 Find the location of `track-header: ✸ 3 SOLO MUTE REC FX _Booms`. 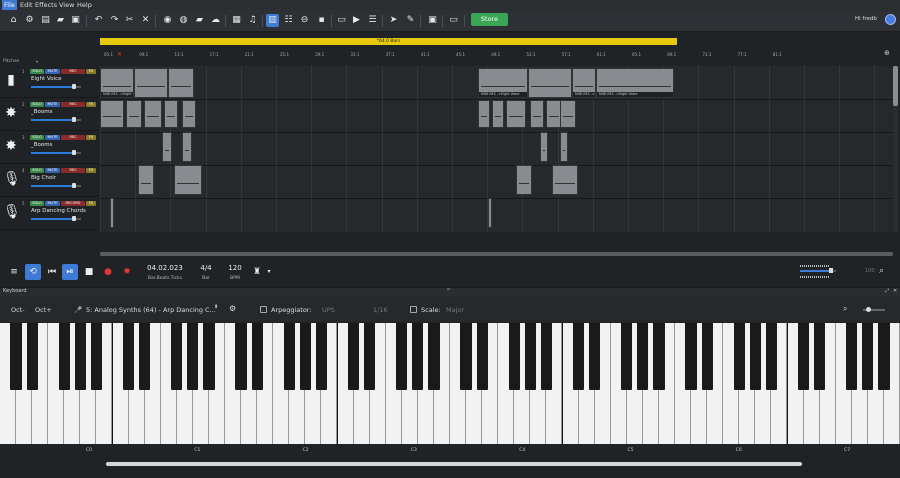

track-header: ✸ 3 SOLO MUTE REC FX _Booms is located at coordinates (49, 148).